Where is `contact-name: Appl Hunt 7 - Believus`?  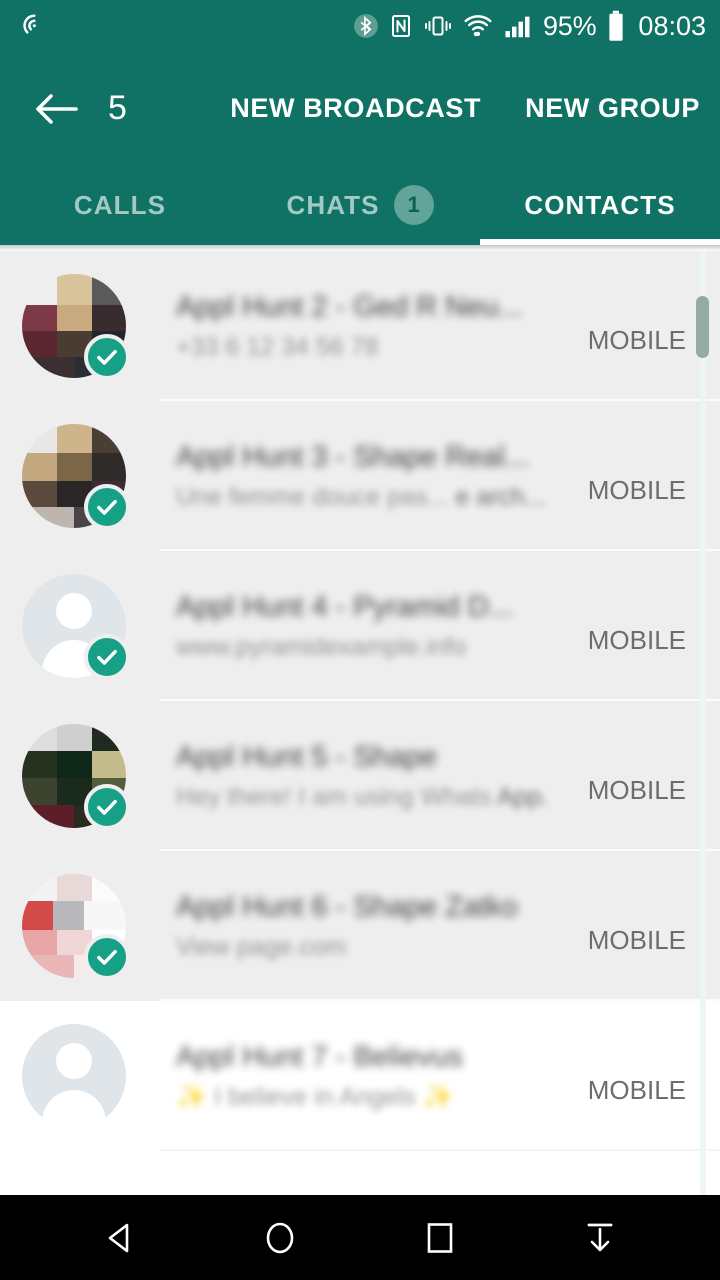 contact-name: Appl Hunt 7 - Believus is located at coordinates (319, 1056).